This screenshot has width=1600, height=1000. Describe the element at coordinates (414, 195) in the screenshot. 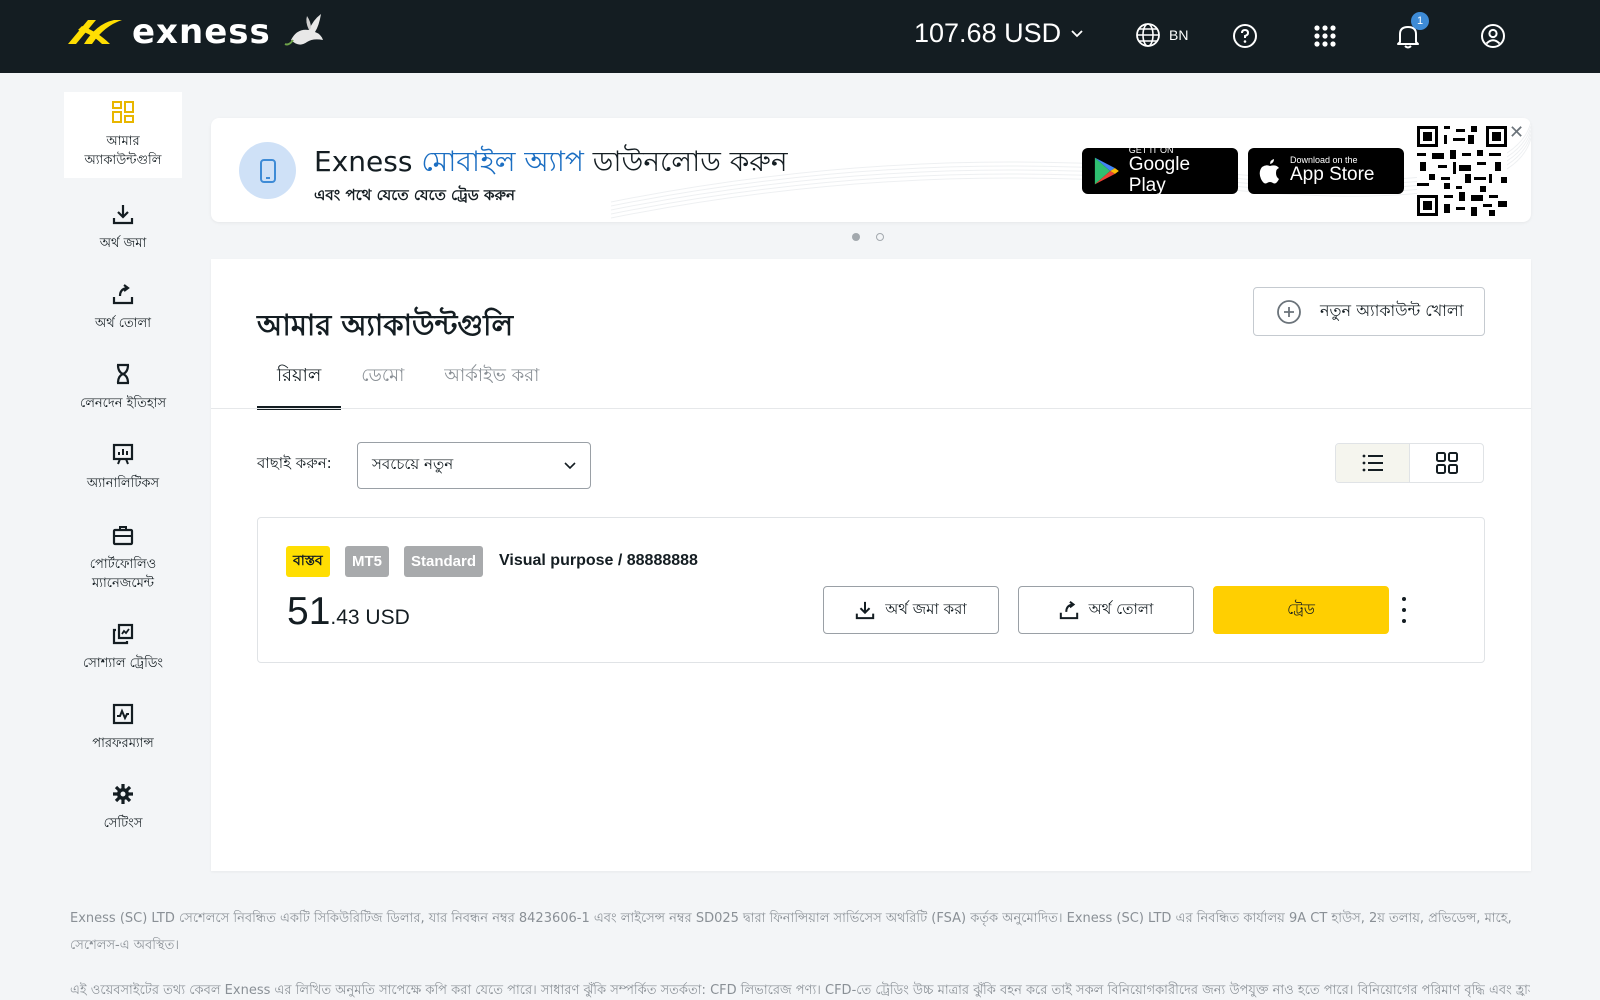

I see `banner-subtitle: এবং পথে যেতে যেতে ট্রেড করুন` at that location.